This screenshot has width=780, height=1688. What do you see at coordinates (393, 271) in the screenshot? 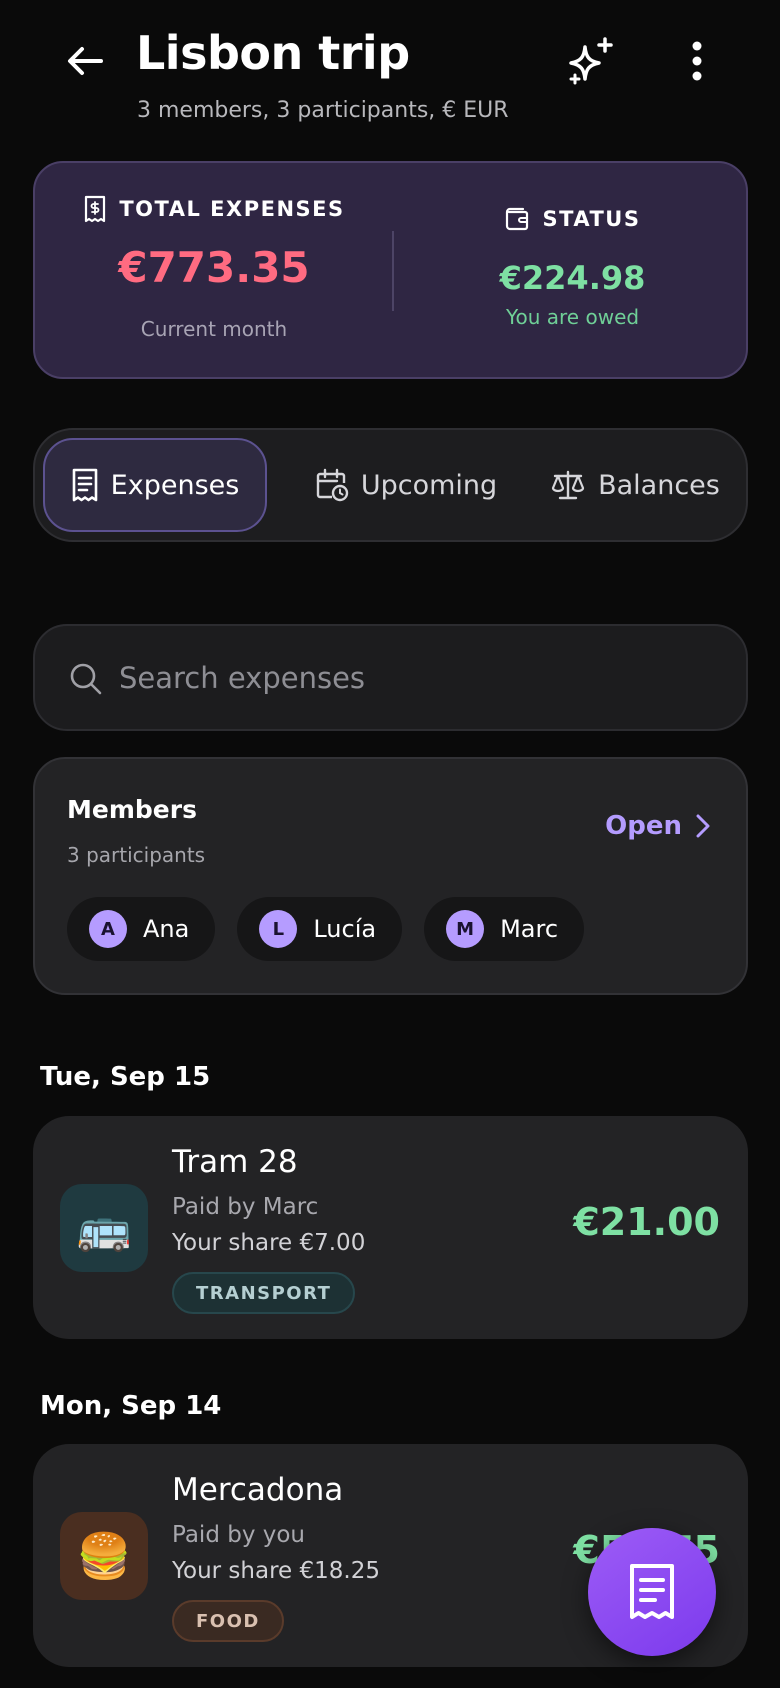
I see `summary-divider` at bounding box center [393, 271].